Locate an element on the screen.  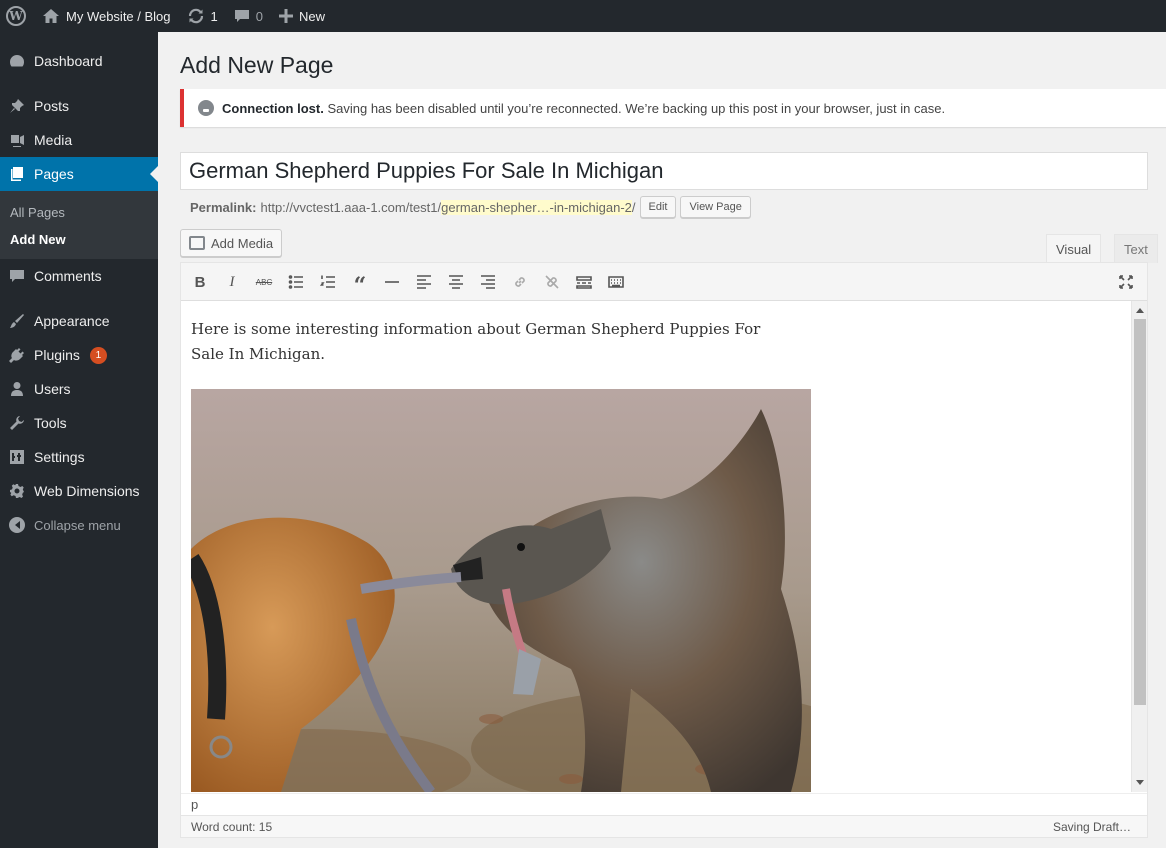
sidebar-item-appearance: Appearance is located at coordinates (79, 321).